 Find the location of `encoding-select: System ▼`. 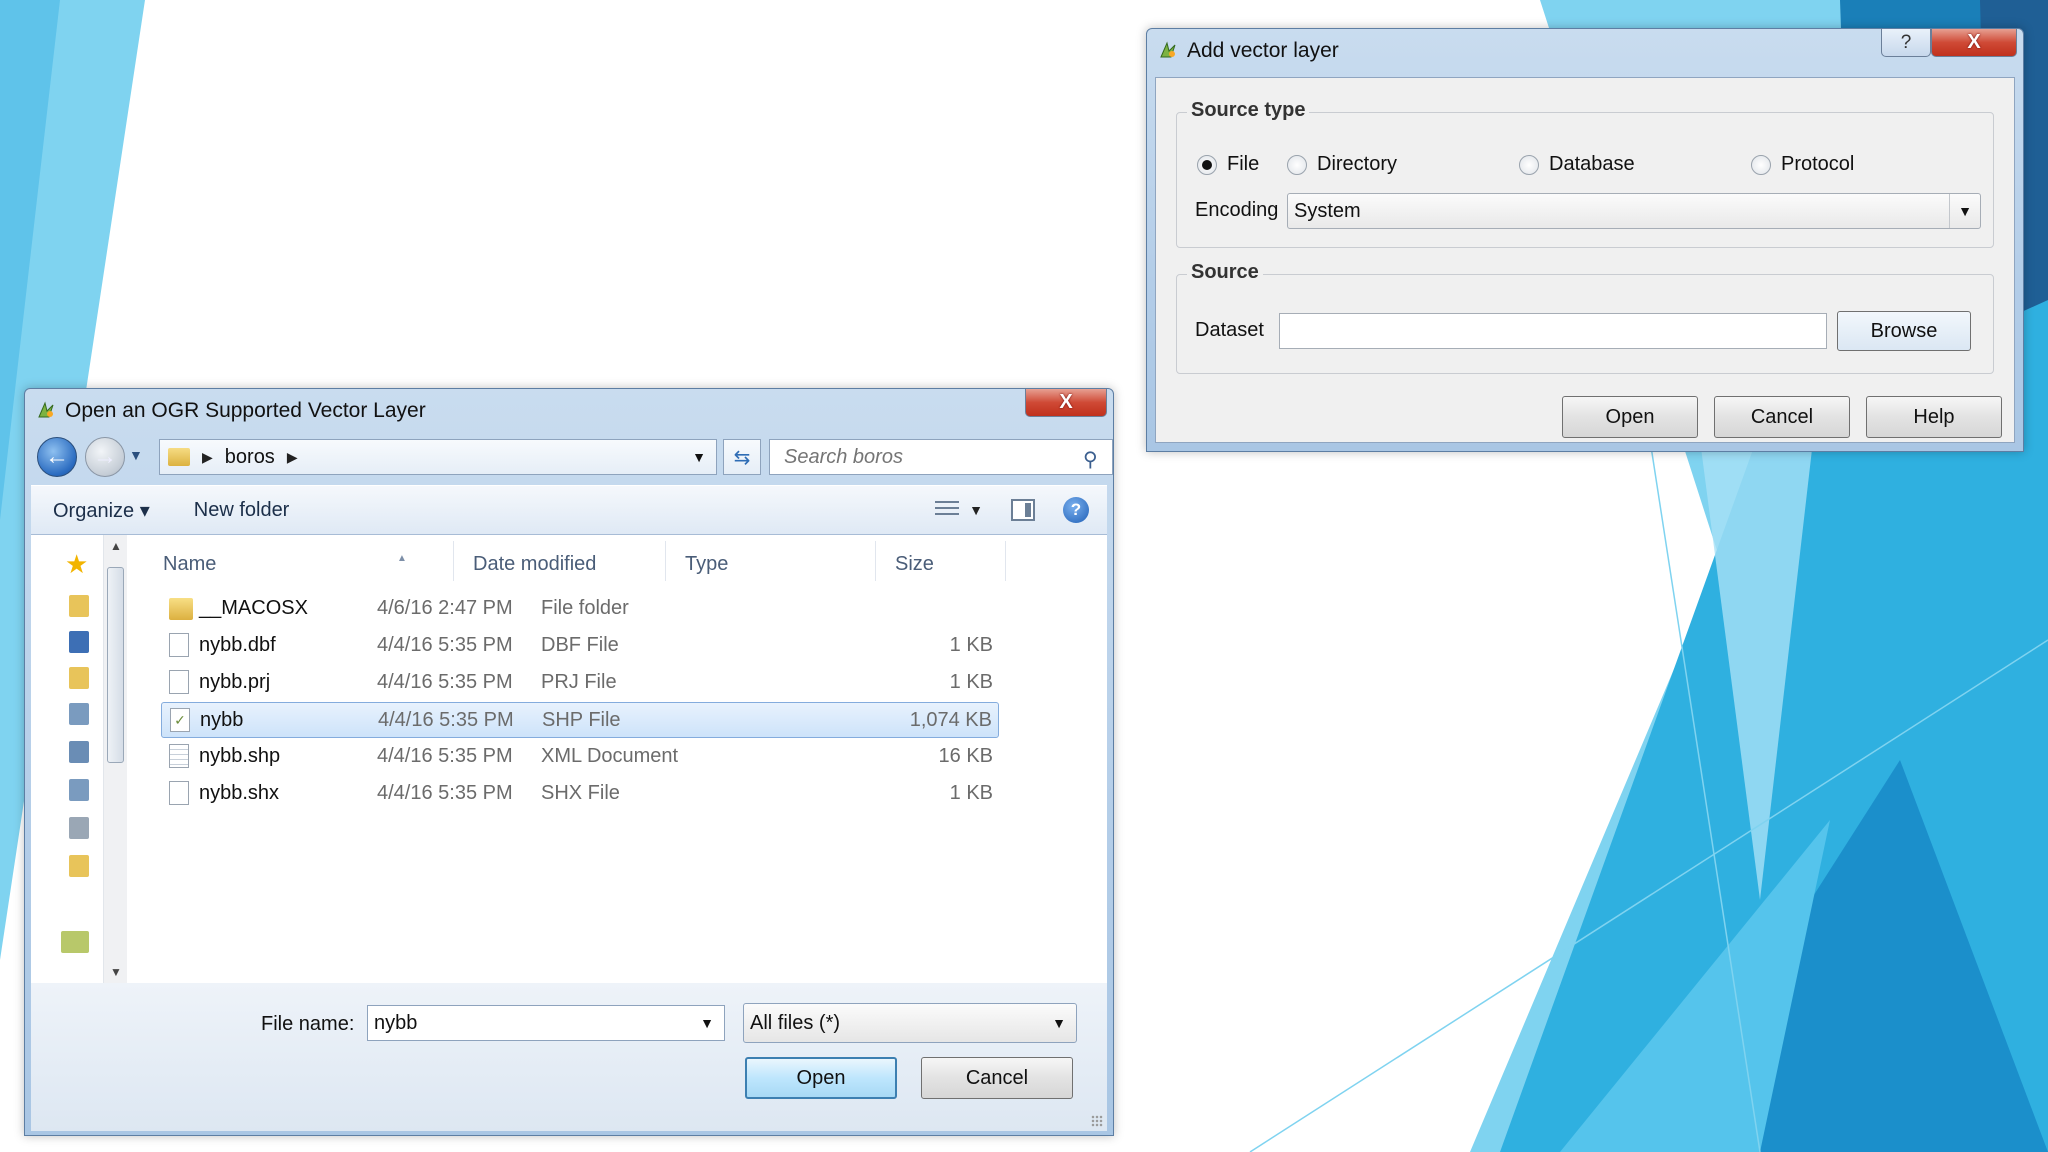

encoding-select: System ▼ is located at coordinates (1634, 211).